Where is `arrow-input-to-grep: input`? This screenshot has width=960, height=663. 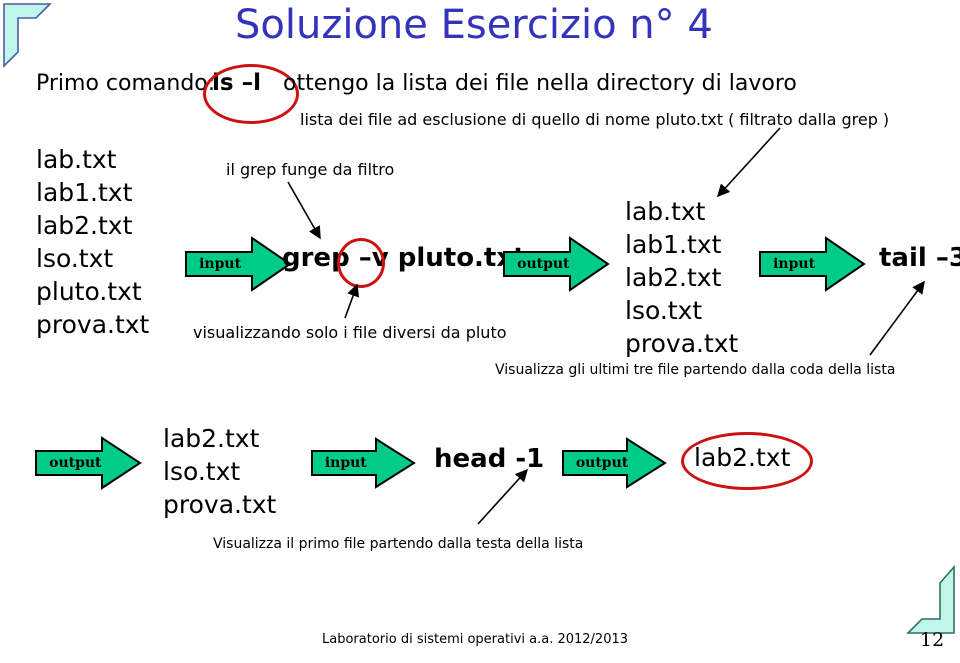
arrow-input-to-grep: input is located at coordinates (238, 264).